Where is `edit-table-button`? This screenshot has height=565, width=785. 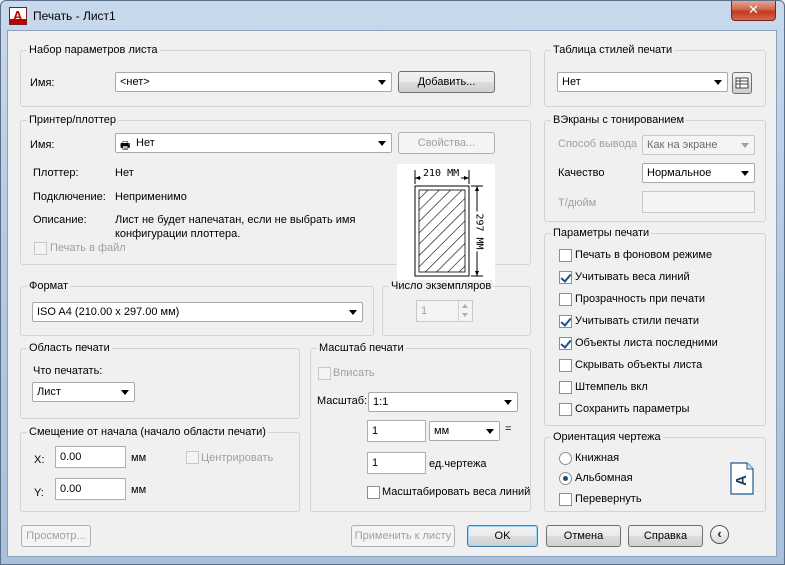
edit-table-button is located at coordinates (742, 83).